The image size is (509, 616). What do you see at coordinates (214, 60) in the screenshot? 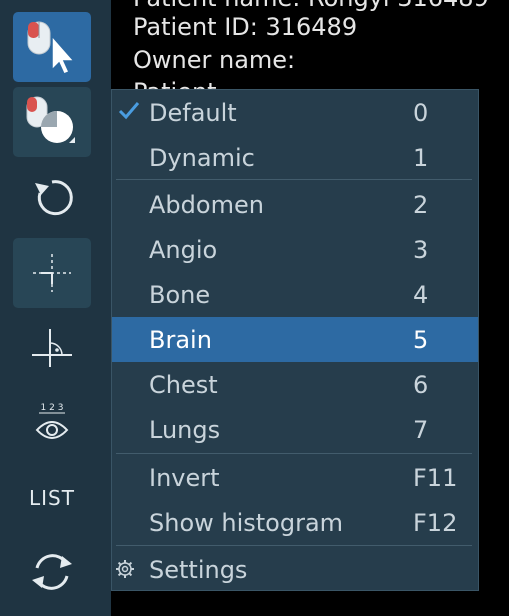
I see `owner-name-line: Owner name:` at bounding box center [214, 60].